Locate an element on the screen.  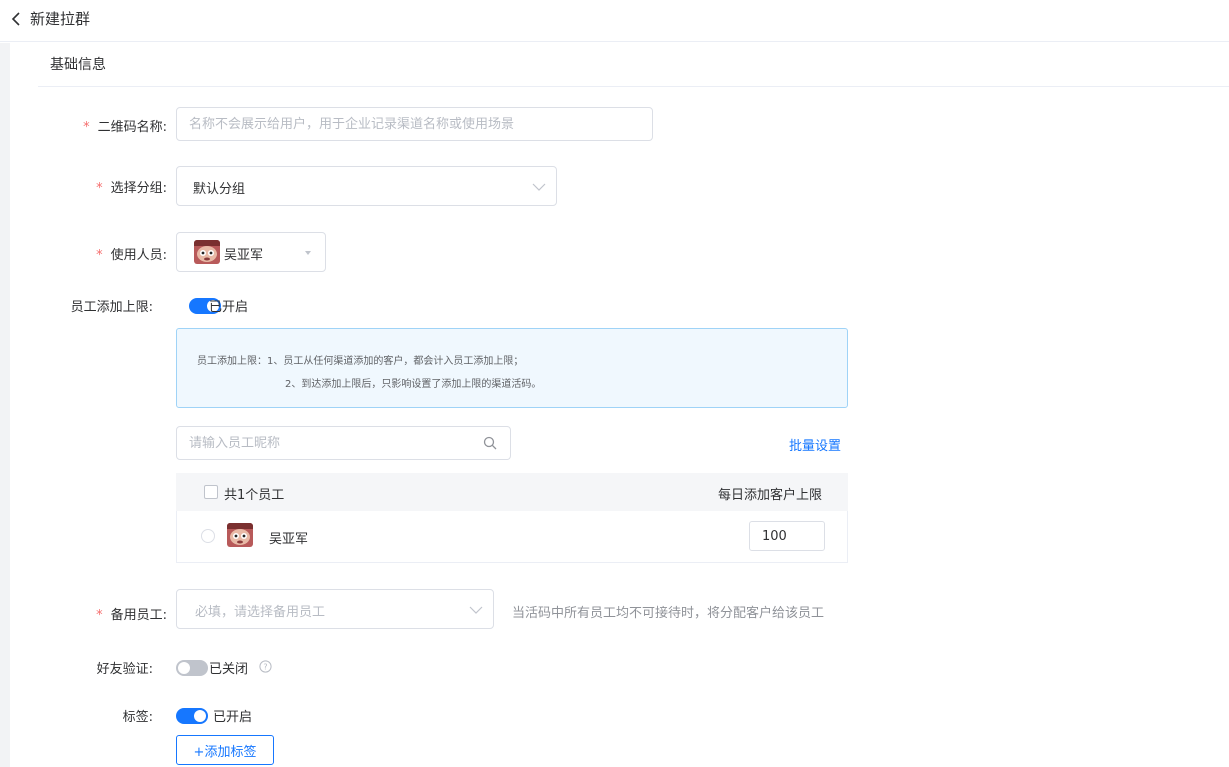
search-icon is located at coordinates (490, 443).